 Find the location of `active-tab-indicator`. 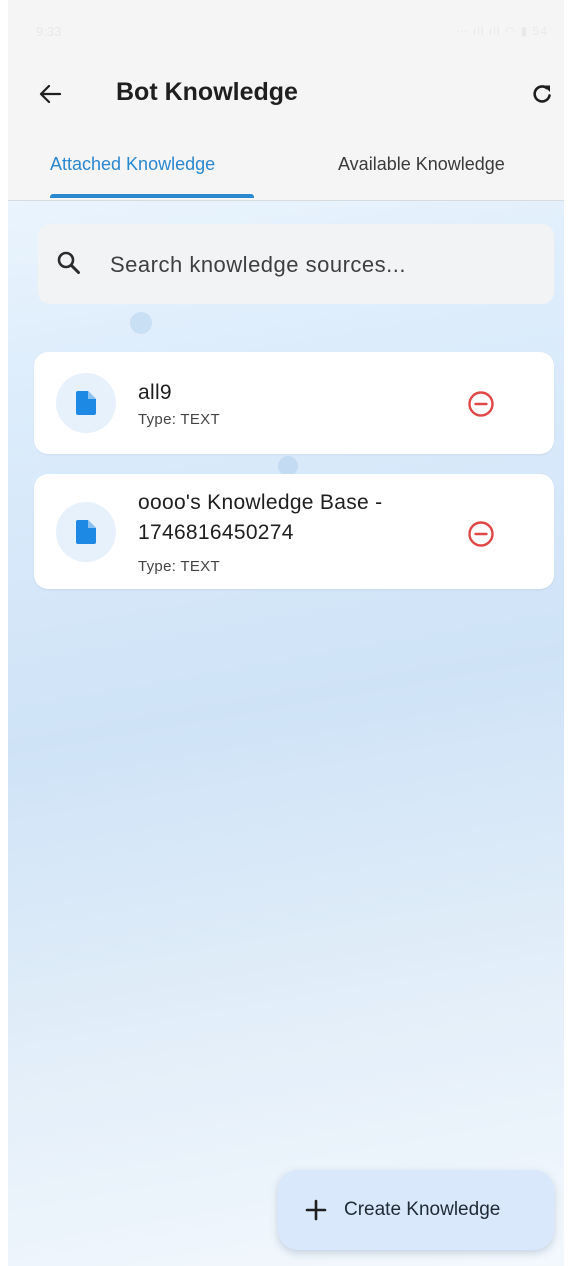

active-tab-indicator is located at coordinates (152, 196).